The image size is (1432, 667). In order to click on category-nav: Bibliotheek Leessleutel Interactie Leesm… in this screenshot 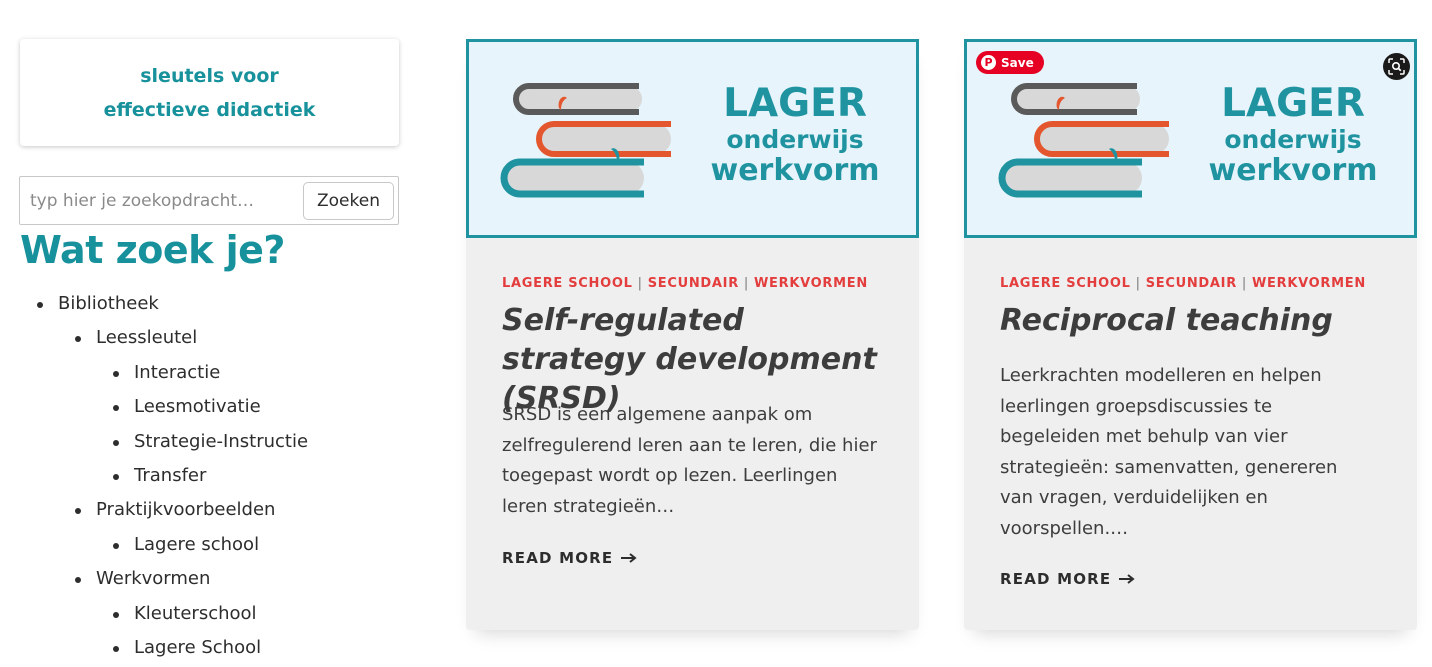, I will do `click(163, 476)`.